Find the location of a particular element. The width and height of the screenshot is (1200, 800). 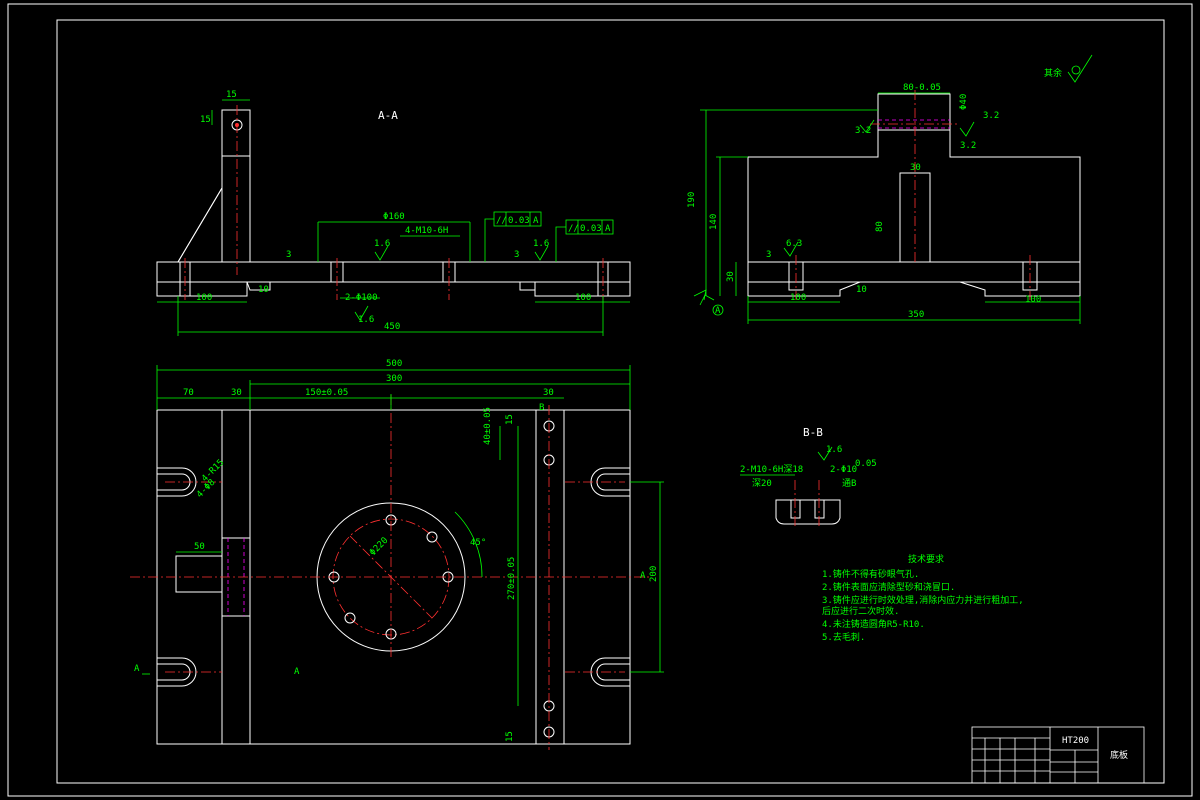

svg-text: Φ40 is located at coordinates (964, 102).